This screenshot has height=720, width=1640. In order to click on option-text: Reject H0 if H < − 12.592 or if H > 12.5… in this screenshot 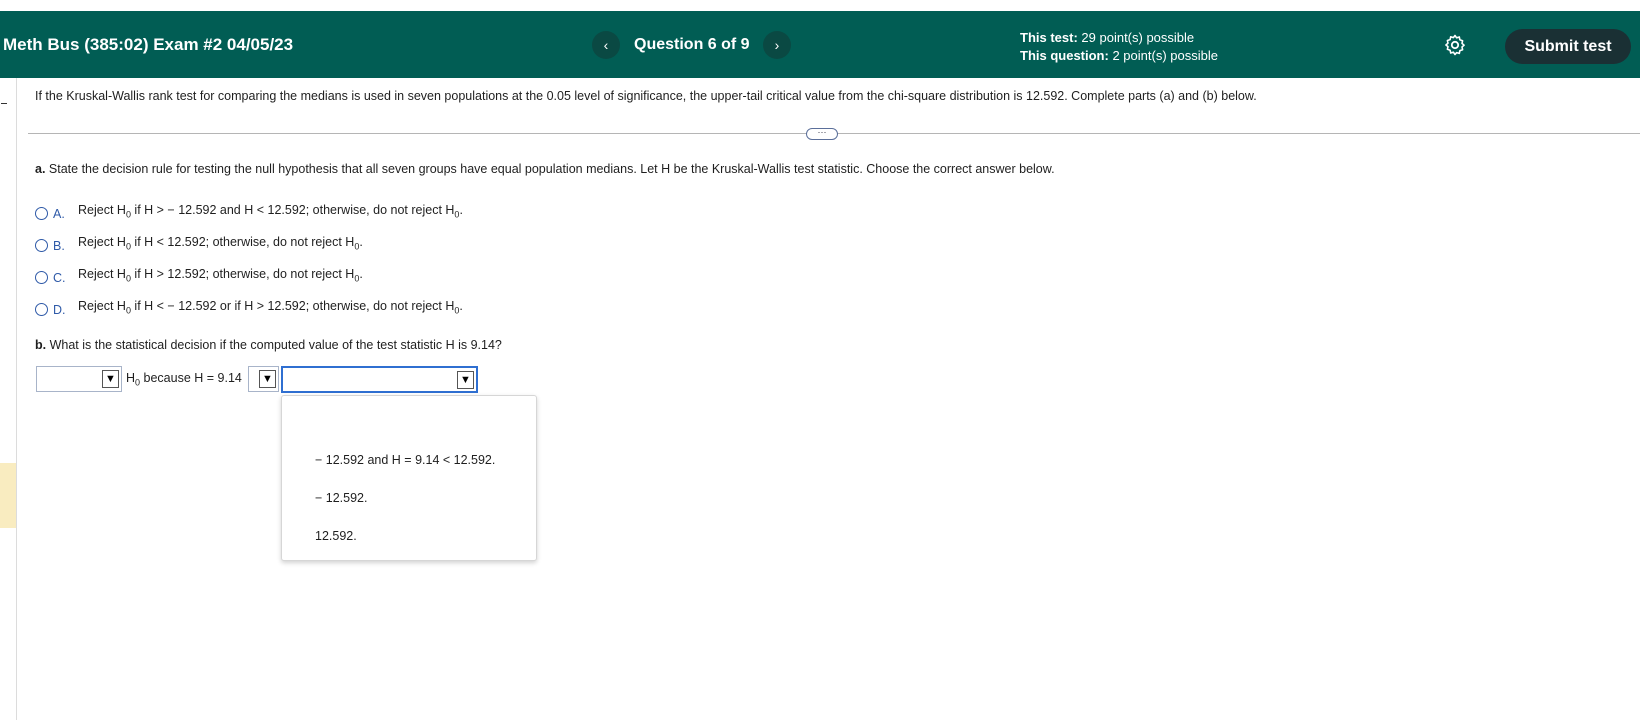, I will do `click(270, 307)`.